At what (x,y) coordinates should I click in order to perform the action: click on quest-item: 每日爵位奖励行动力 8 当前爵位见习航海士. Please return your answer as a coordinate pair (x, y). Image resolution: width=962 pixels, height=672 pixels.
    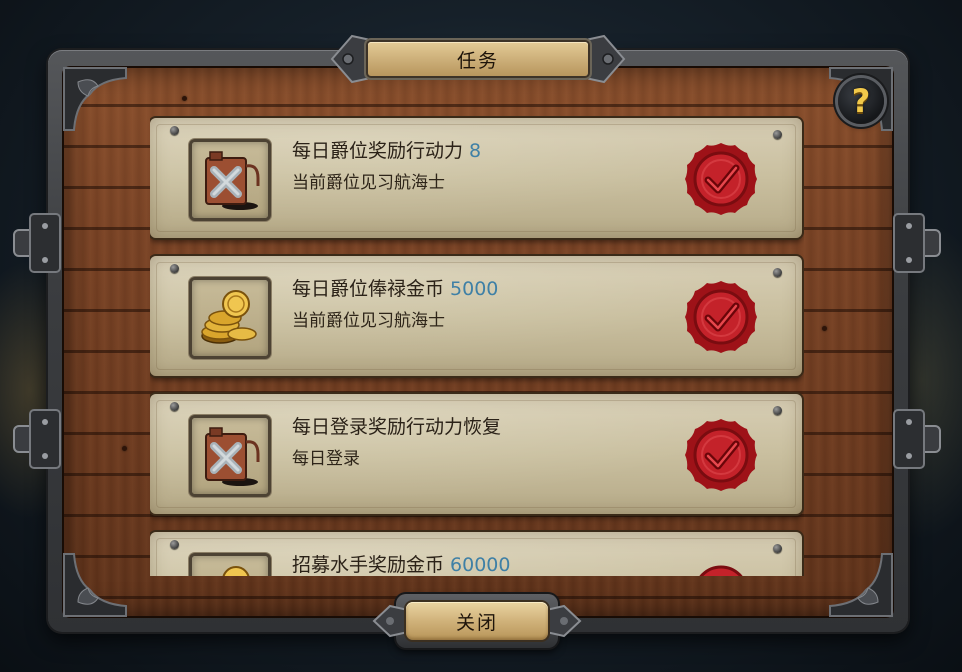
    Looking at the image, I should click on (476, 178).